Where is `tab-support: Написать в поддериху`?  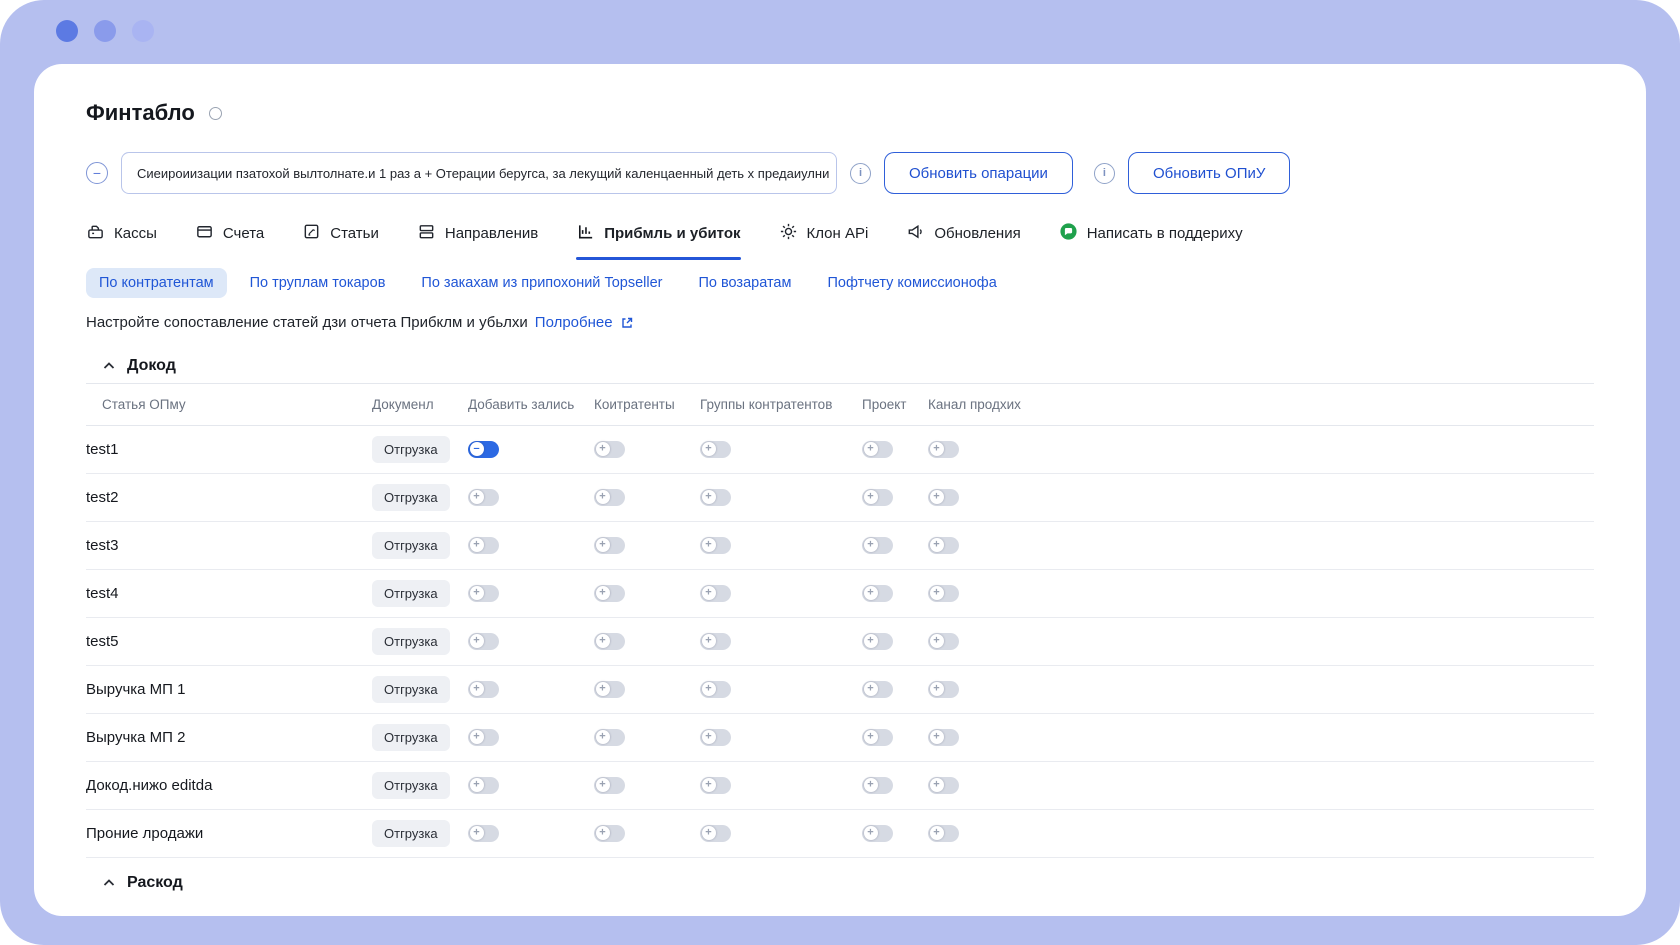
tab-support: Написать в поддериху is located at coordinates (1151, 241).